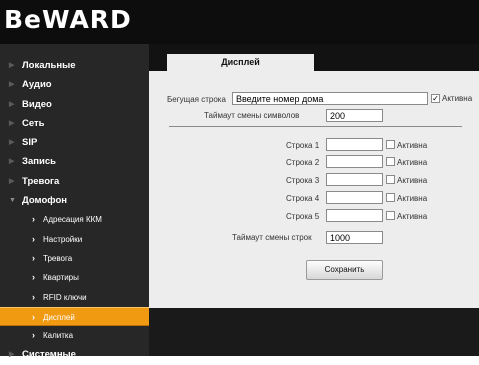 The height and width of the screenshot is (365, 479). Describe the element at coordinates (303, 216) in the screenshot. I see `line-5-label: Строка 5` at that location.